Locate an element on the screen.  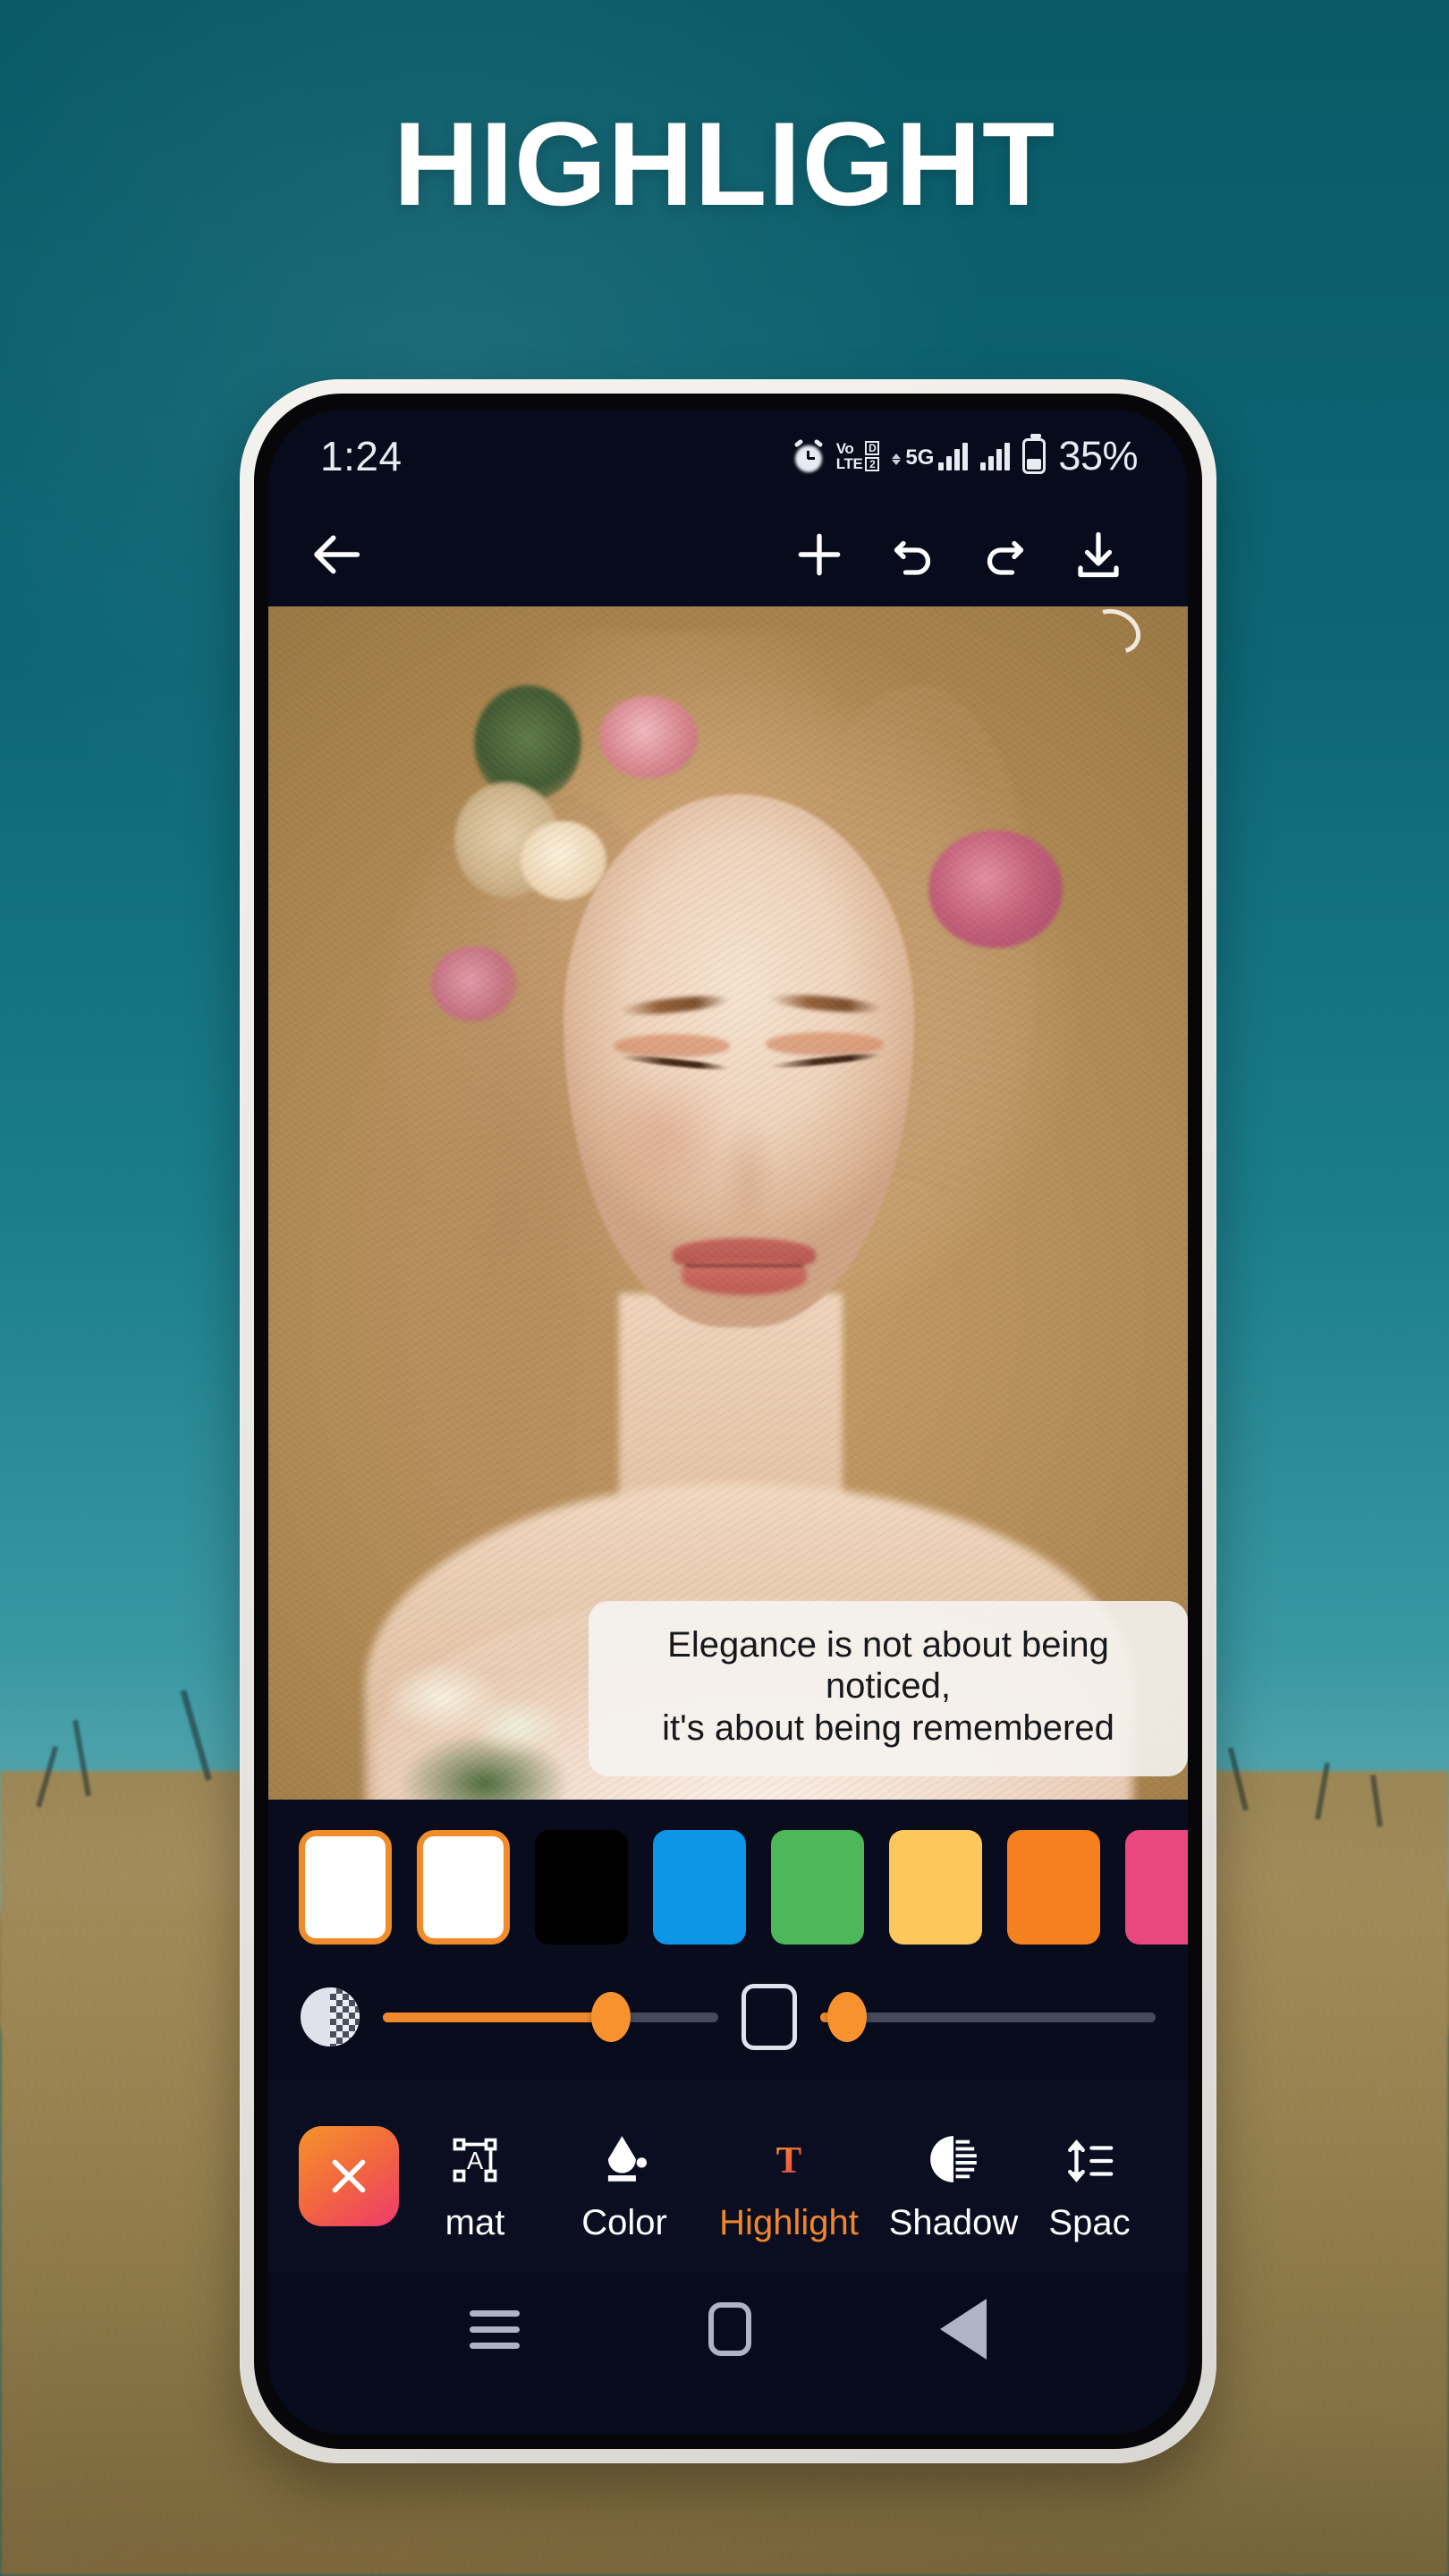
sim-badge-2: 2 is located at coordinates (872, 464).